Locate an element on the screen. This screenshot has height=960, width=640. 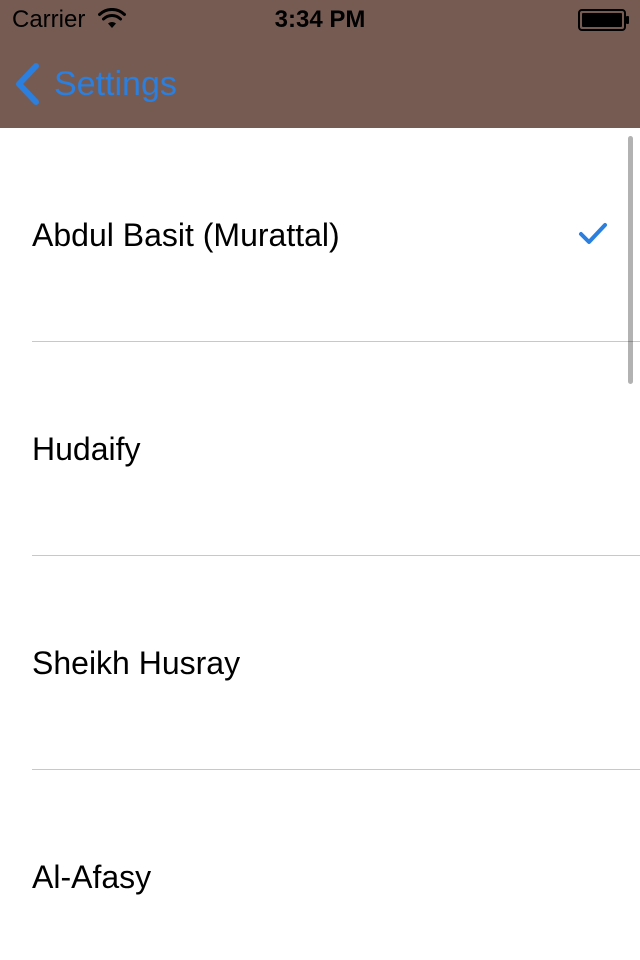
list-item-label: Hudaify is located at coordinates (86, 449).